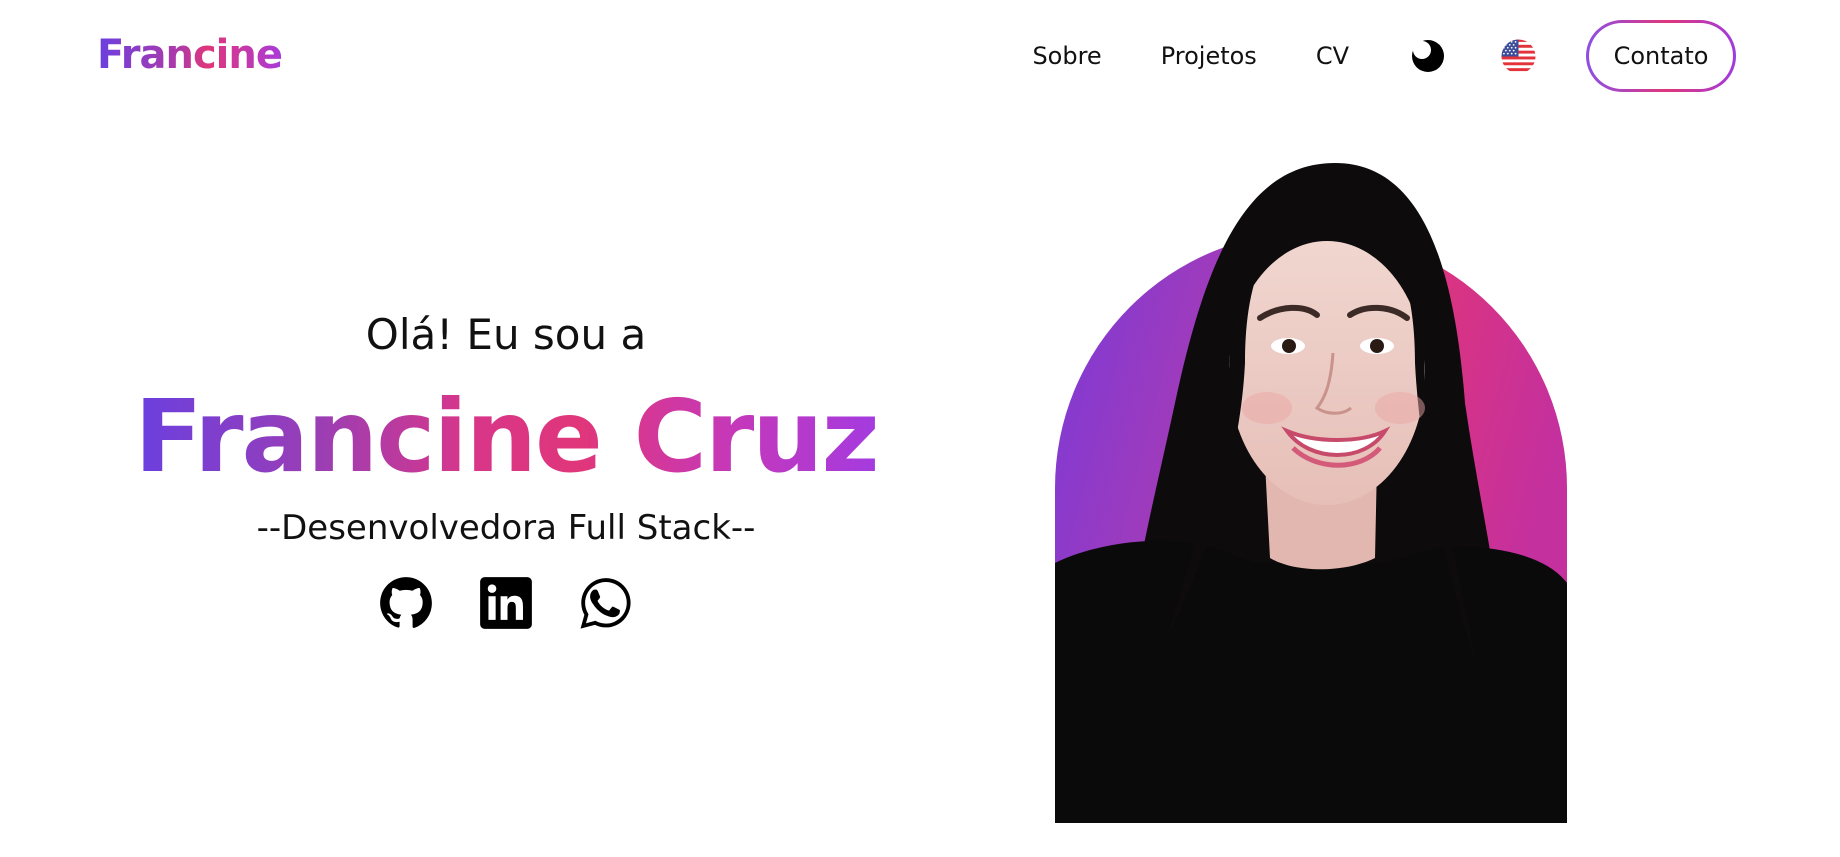  I want to click on hero-greeting: Olá! Eu sou a, so click(506, 334).